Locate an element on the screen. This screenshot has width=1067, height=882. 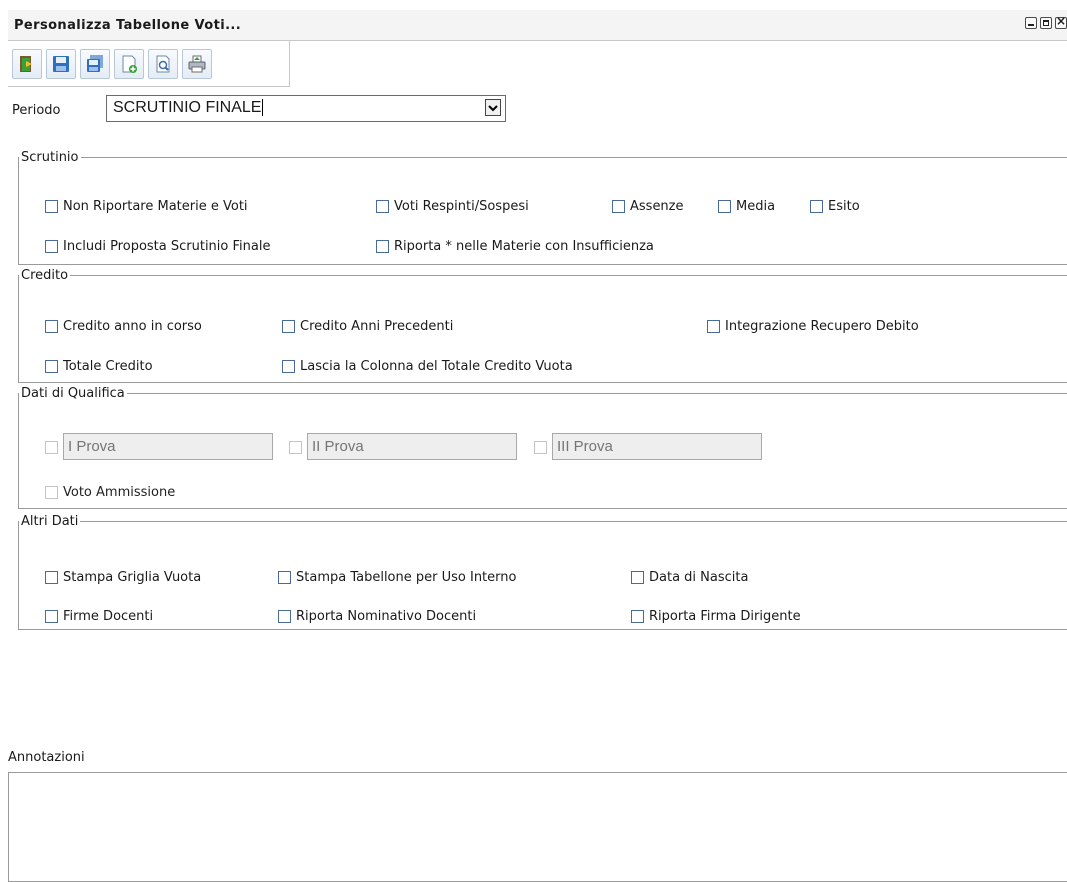
new-document-button is located at coordinates (129, 63).